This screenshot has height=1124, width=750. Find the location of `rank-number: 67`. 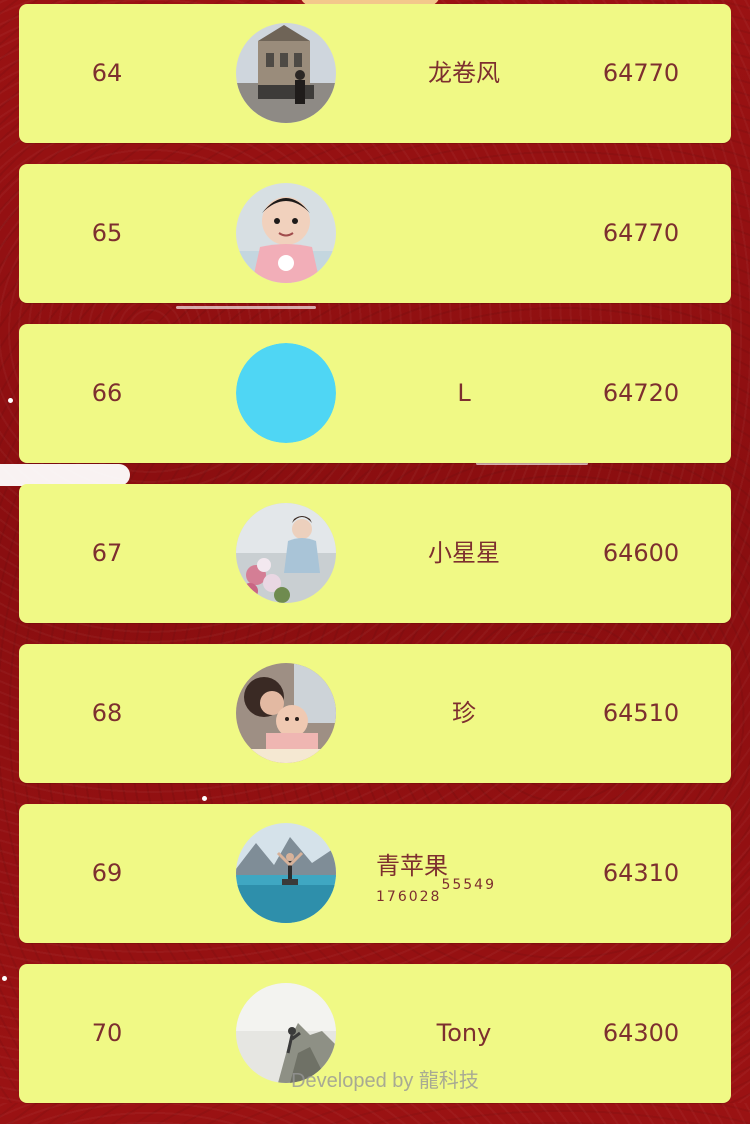

rank-number: 67 is located at coordinates (107, 553).